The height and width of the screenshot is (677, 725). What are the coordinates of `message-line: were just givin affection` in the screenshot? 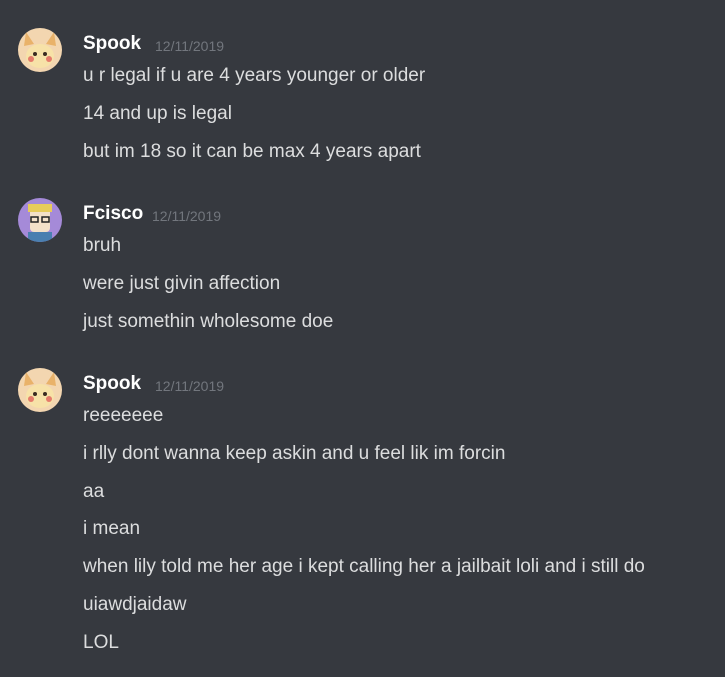 It's located at (182, 283).